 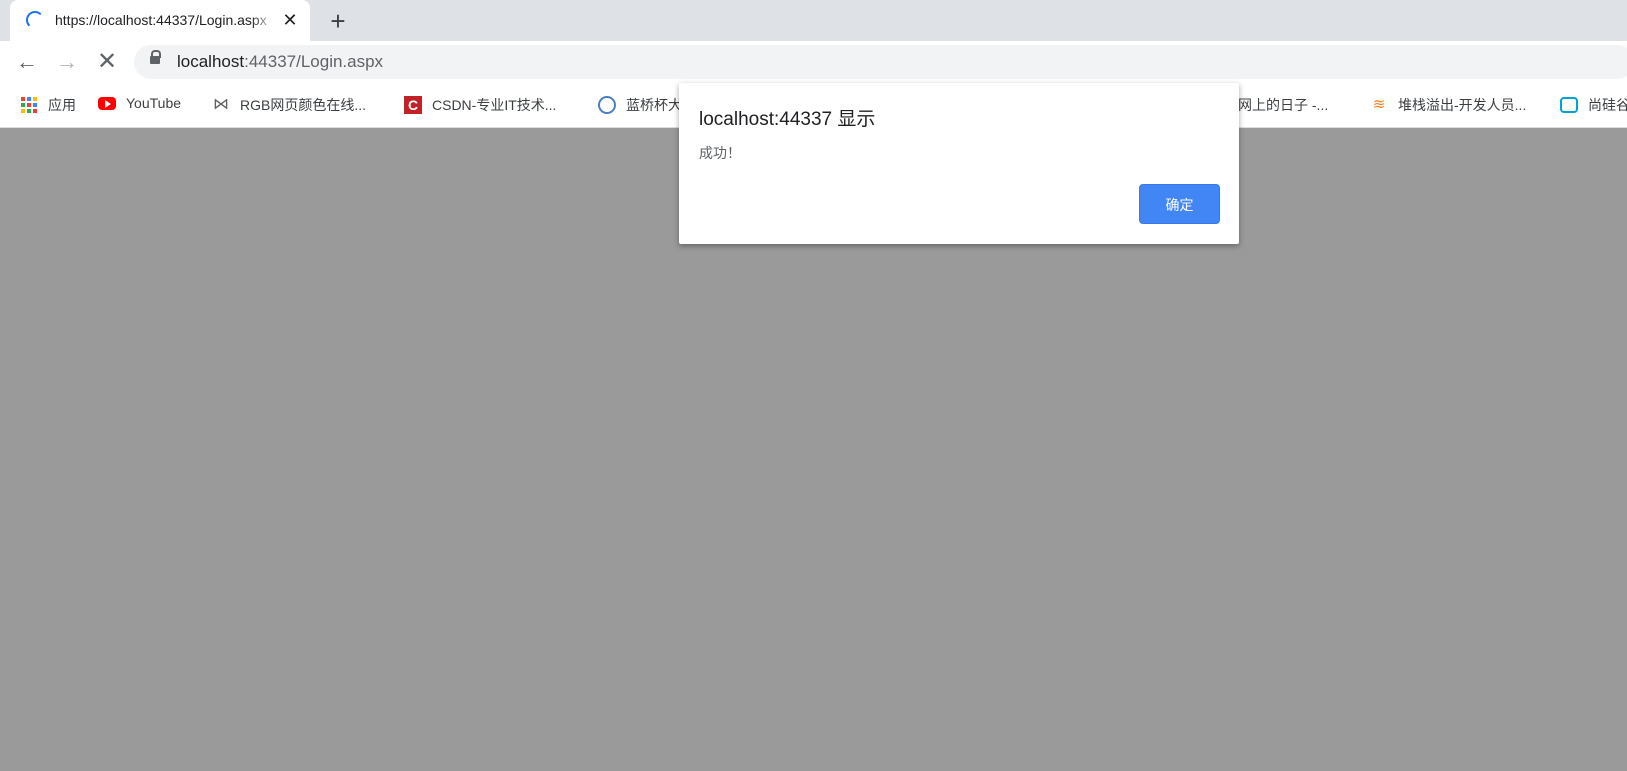 I want to click on bilibili-icon, so click(x=1569, y=105).